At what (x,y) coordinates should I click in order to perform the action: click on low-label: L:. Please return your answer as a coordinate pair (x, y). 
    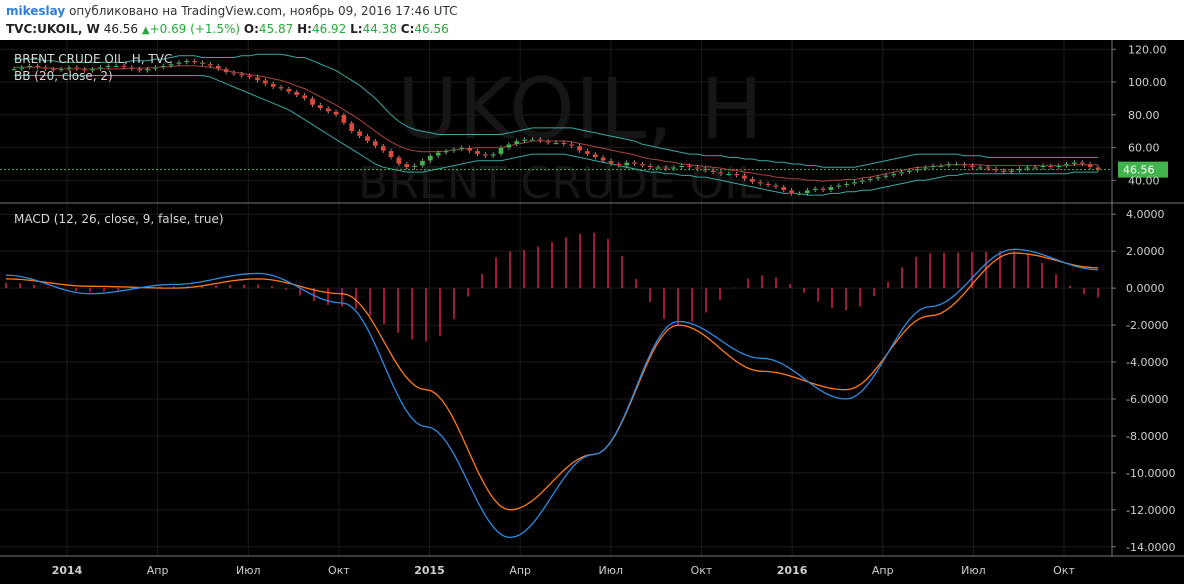
    Looking at the image, I should click on (356, 29).